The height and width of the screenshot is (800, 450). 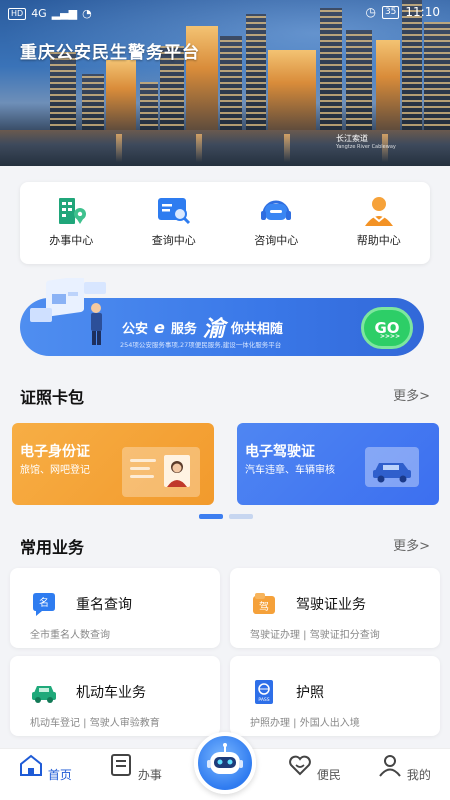 What do you see at coordinates (55, 452) in the screenshot?
I see `cert-title: 电子身份证` at bounding box center [55, 452].